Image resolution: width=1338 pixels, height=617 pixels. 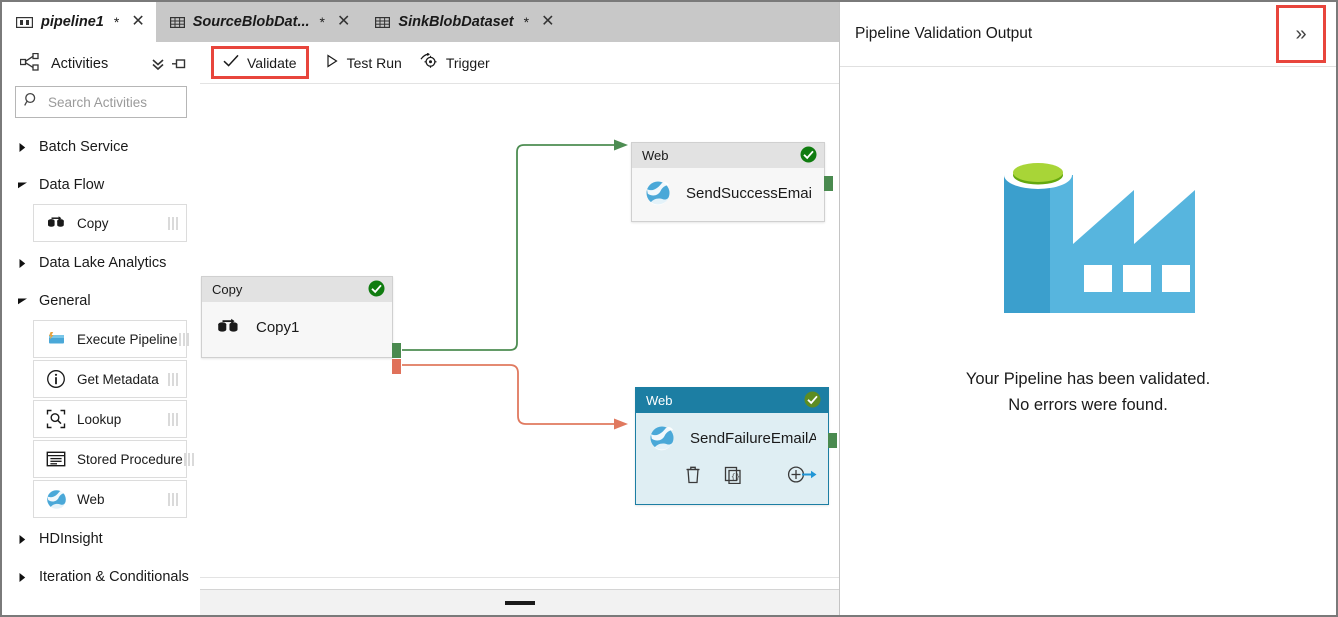 What do you see at coordinates (332, 62) in the screenshot?
I see `play-triangle-icon` at bounding box center [332, 62].